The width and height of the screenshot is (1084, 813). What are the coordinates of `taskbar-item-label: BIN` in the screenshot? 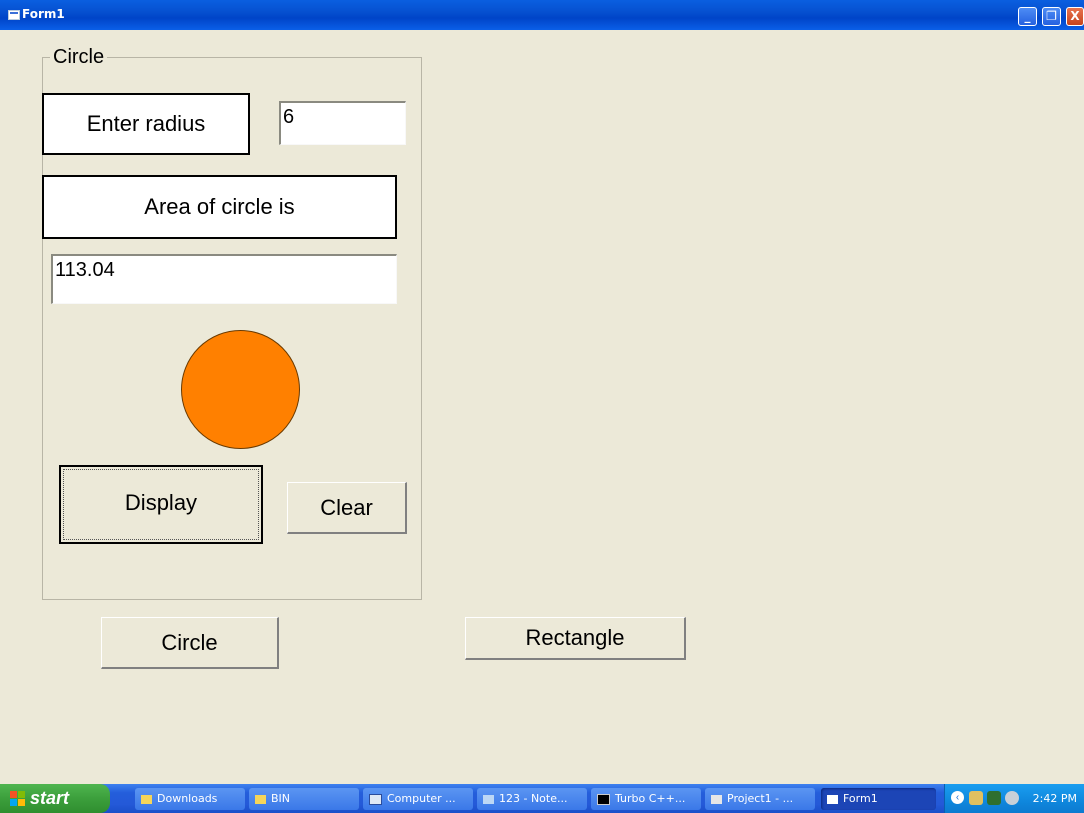 It's located at (281, 798).